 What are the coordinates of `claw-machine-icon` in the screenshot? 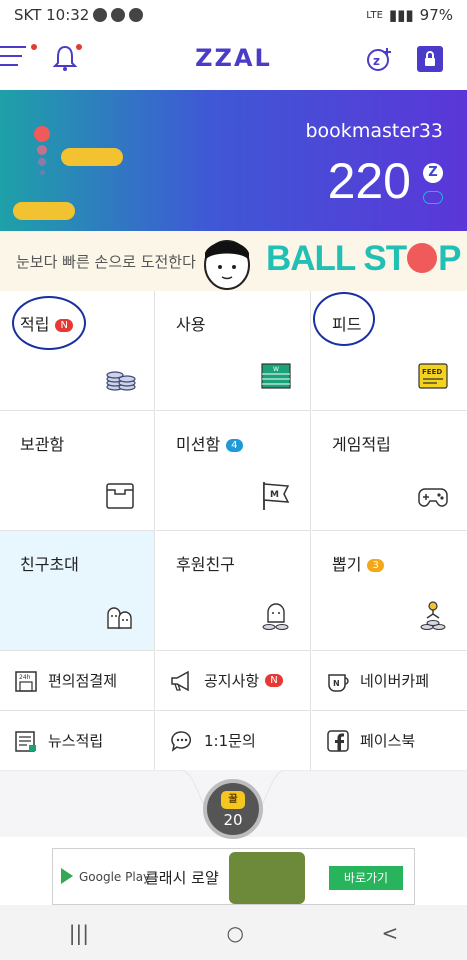 It's located at (433, 615).